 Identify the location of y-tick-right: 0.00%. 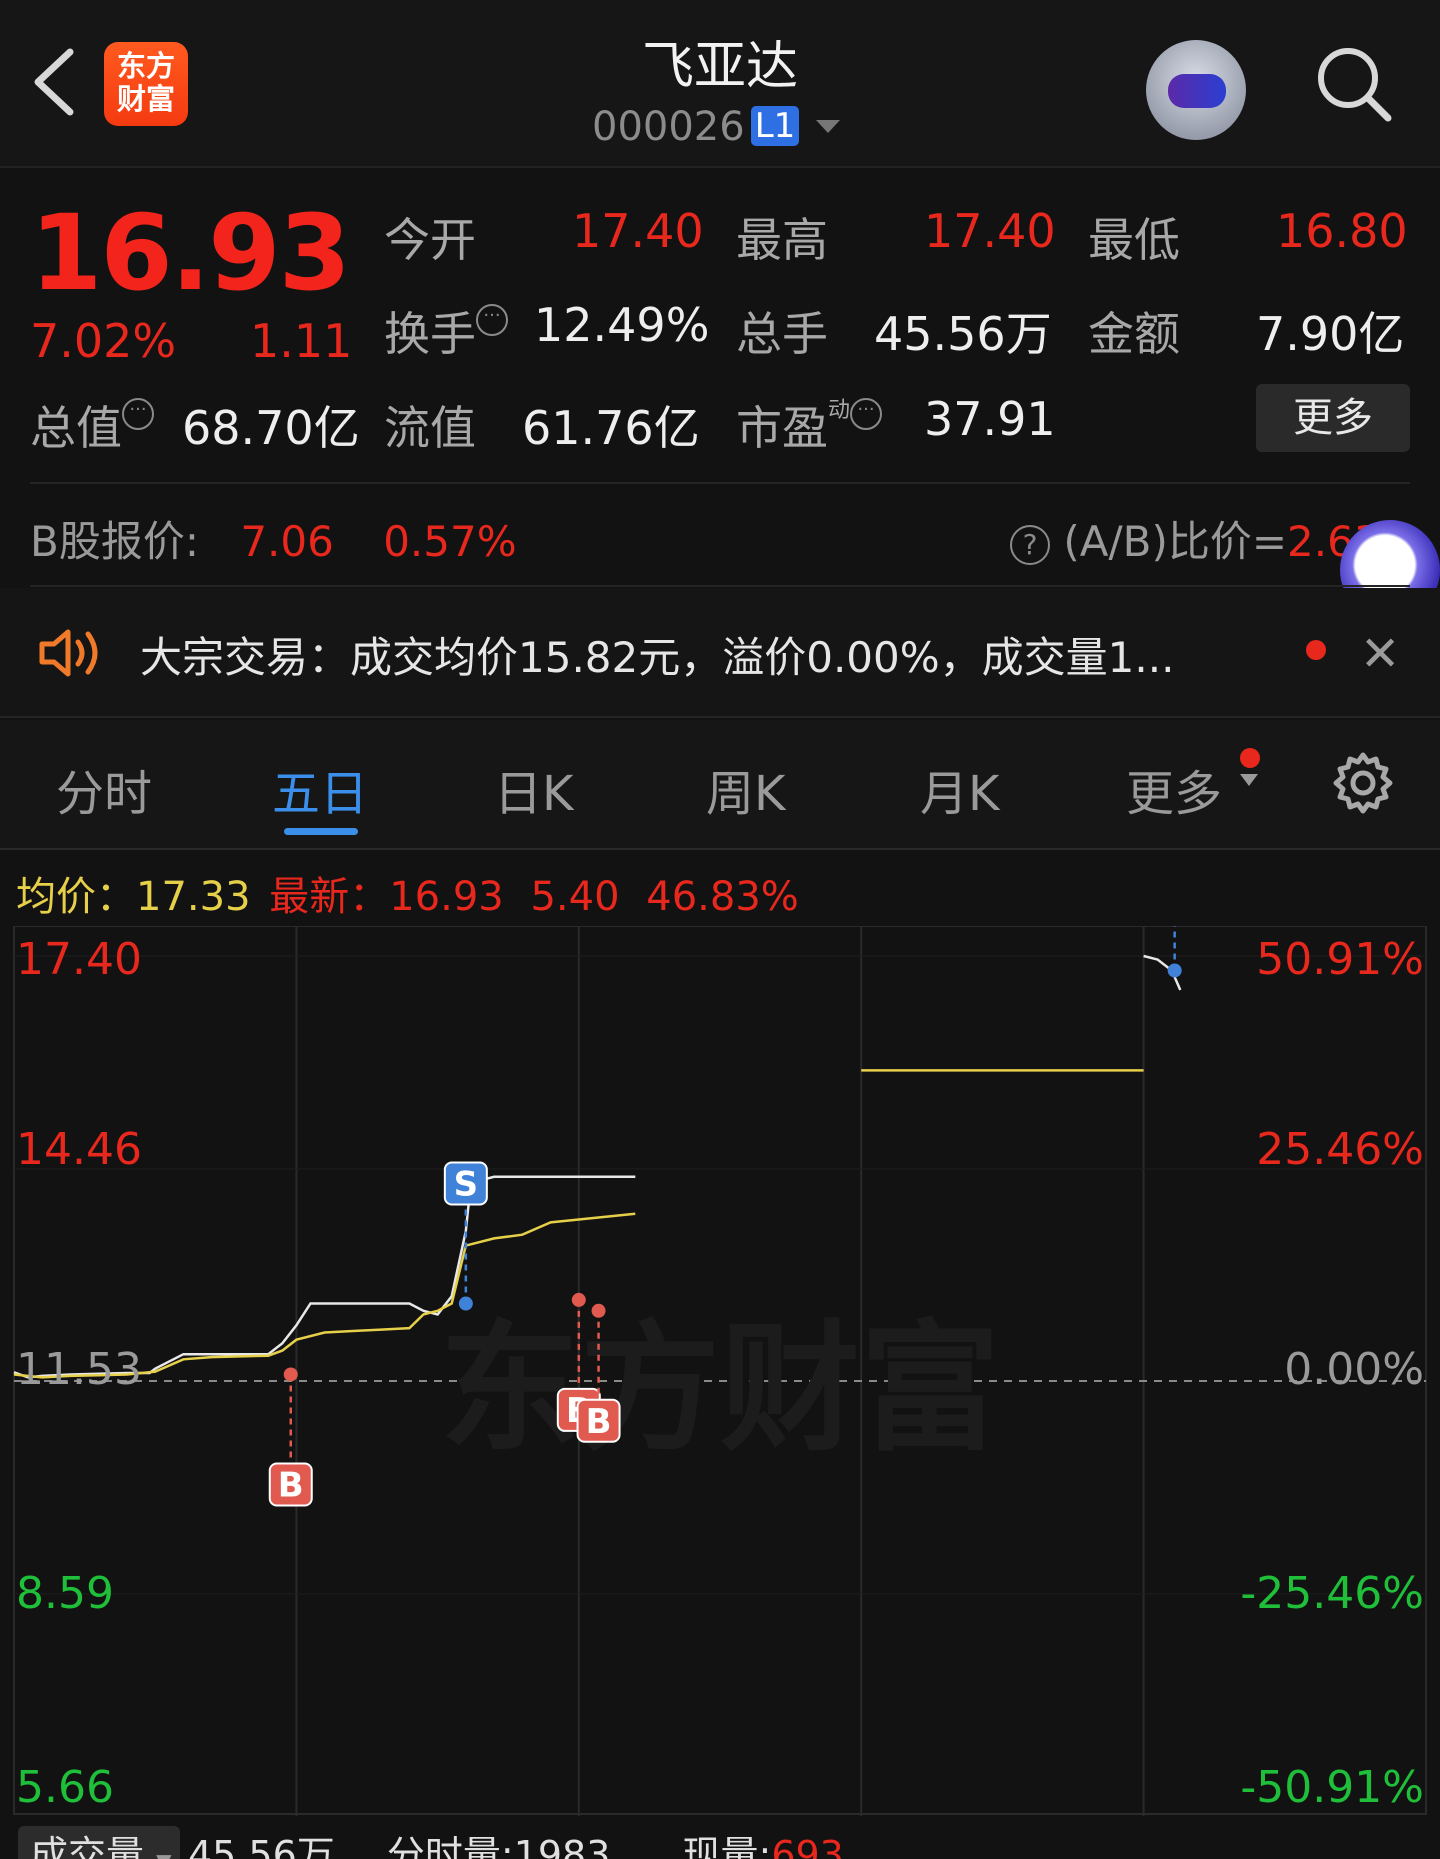
(1354, 1369).